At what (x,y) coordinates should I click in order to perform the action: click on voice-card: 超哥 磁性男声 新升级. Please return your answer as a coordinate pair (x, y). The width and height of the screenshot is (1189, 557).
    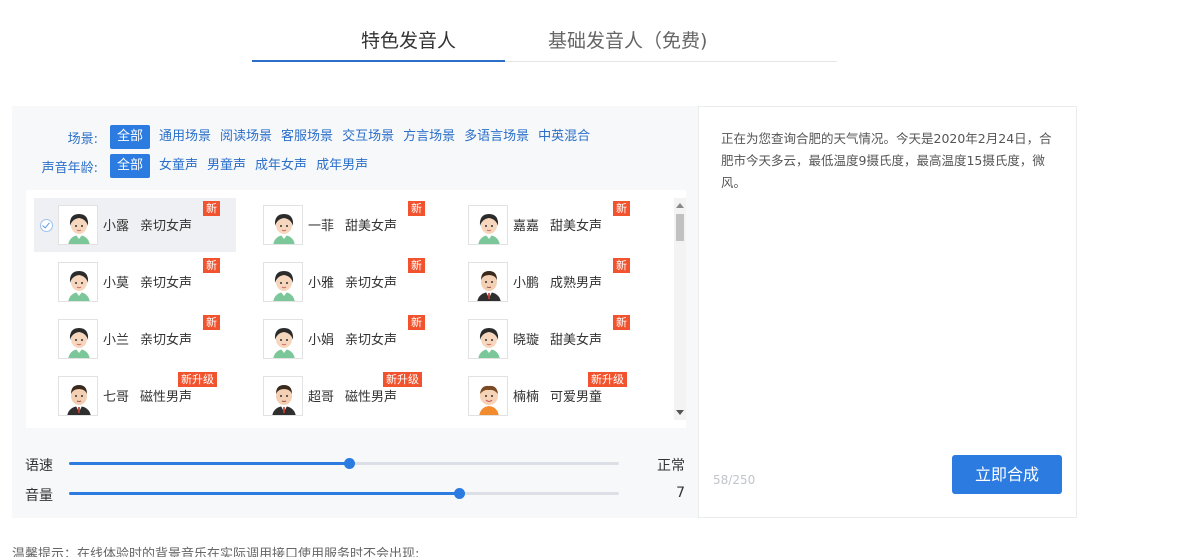
    Looking at the image, I should click on (340, 396).